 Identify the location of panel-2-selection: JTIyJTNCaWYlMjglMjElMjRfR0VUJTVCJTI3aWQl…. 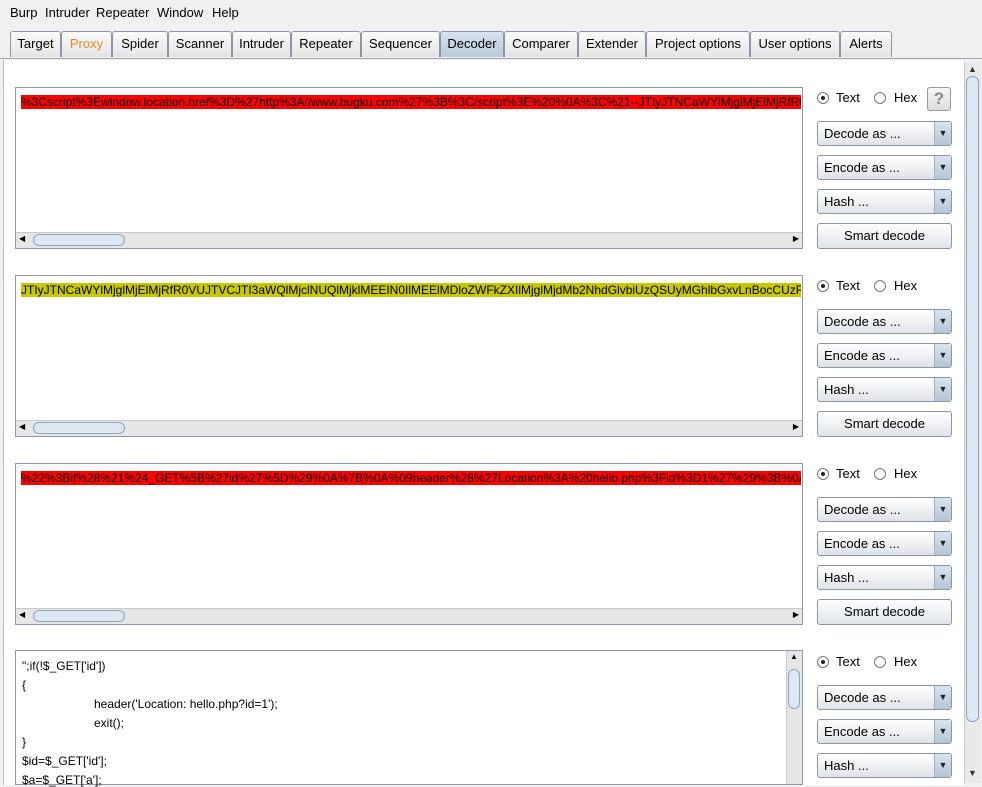
(411, 290).